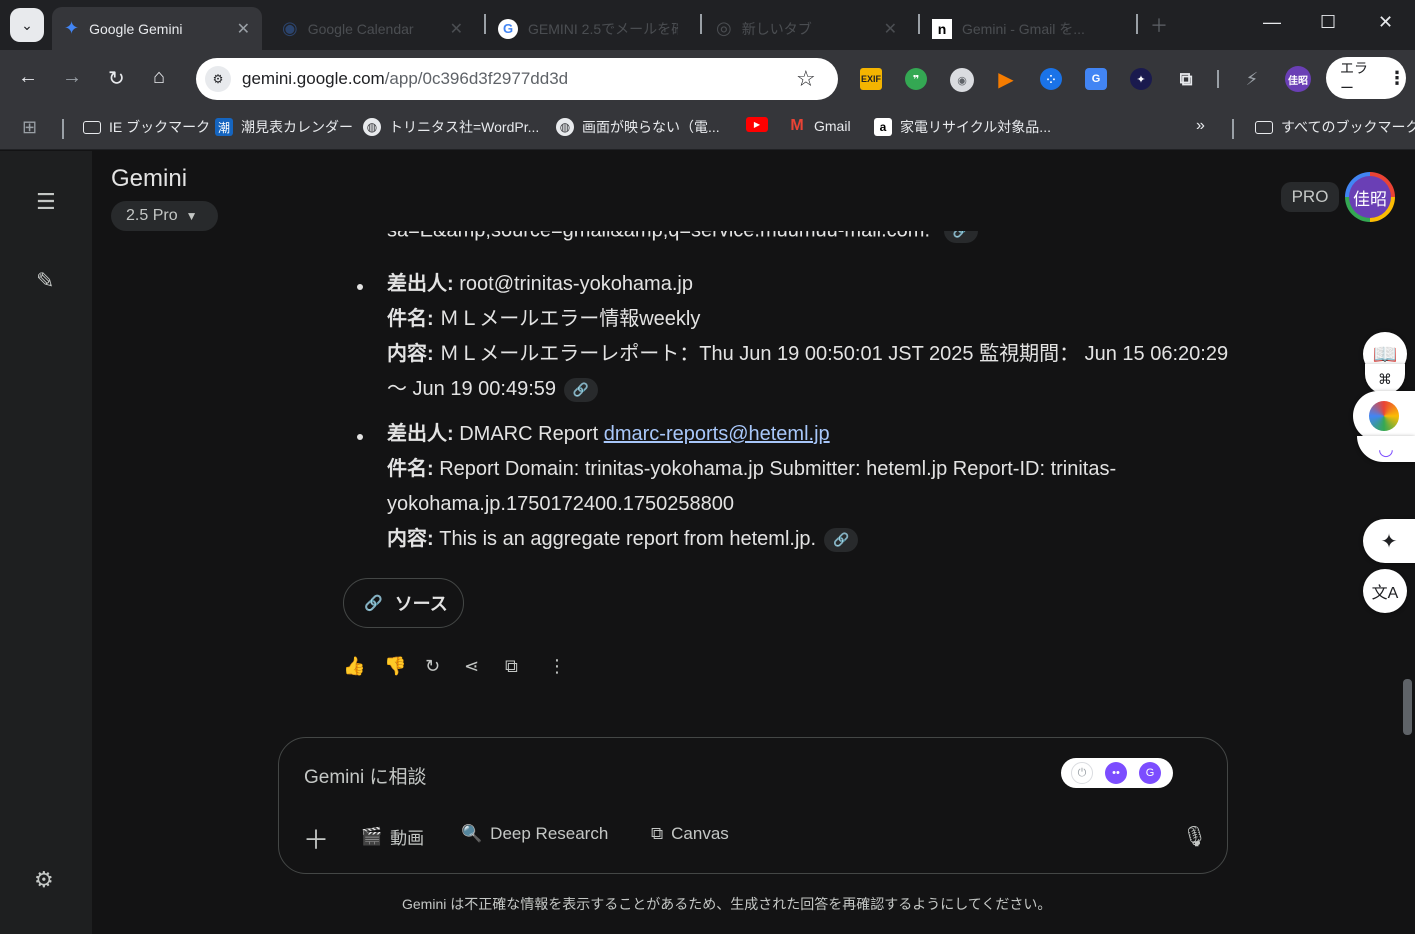 Image resolution: width=1415 pixels, height=934 pixels. I want to click on translate-float-button: 文A, so click(1385, 591).